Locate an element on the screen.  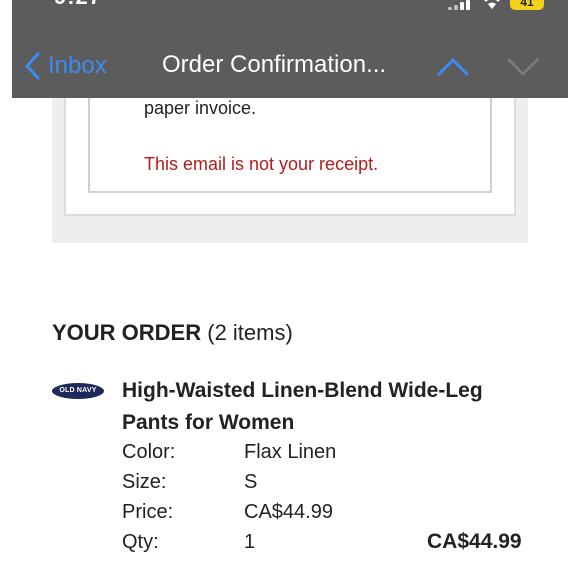
attribute-value-price: CA$44.99 is located at coordinates (288, 512).